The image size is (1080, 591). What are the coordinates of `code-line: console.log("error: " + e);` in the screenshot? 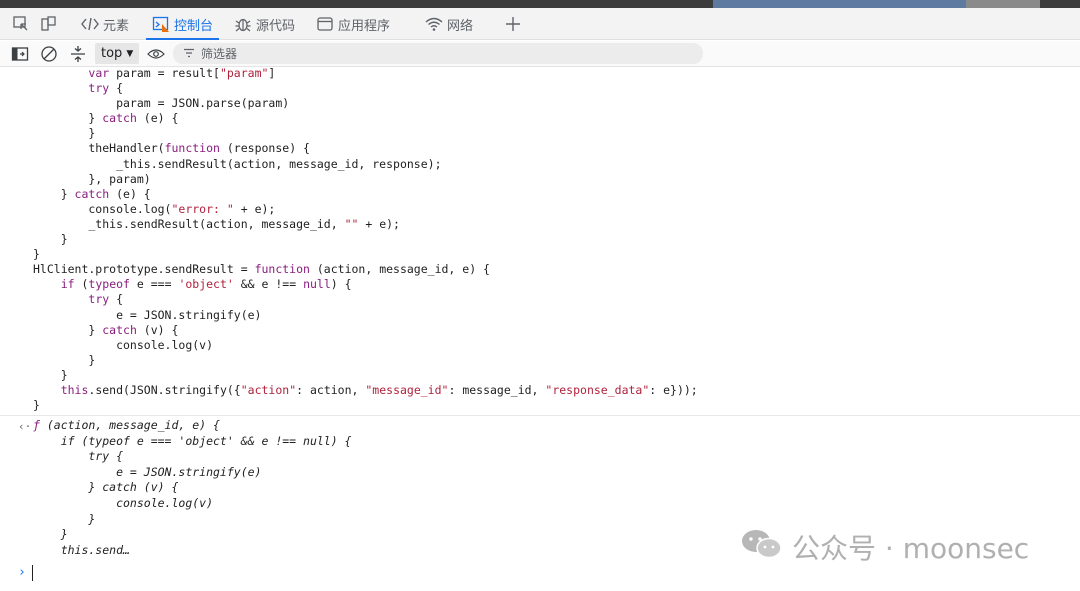 It's located at (154, 208).